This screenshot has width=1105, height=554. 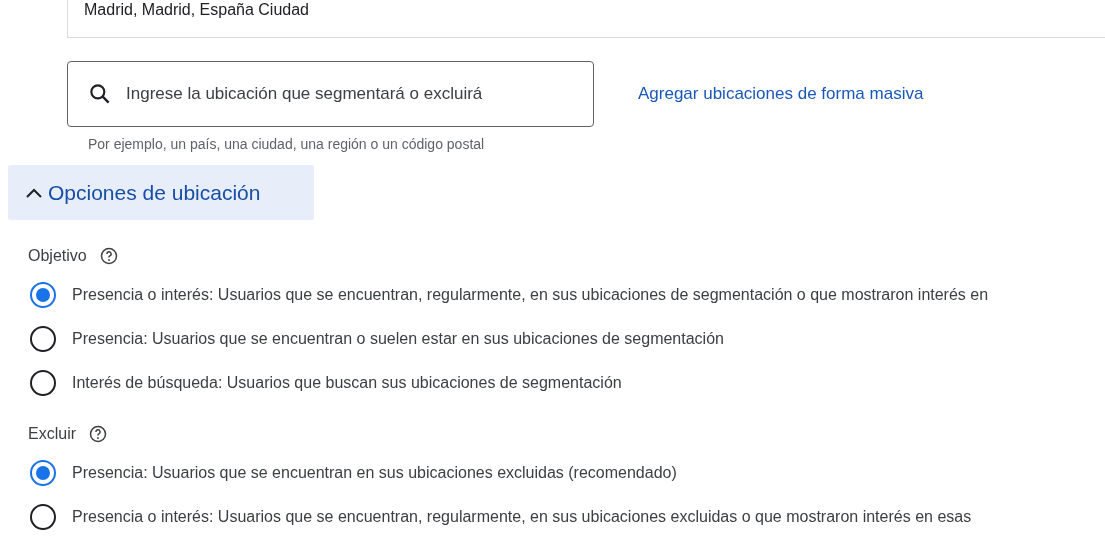 What do you see at coordinates (57, 256) in the screenshot?
I see `section-label: Objetivo` at bounding box center [57, 256].